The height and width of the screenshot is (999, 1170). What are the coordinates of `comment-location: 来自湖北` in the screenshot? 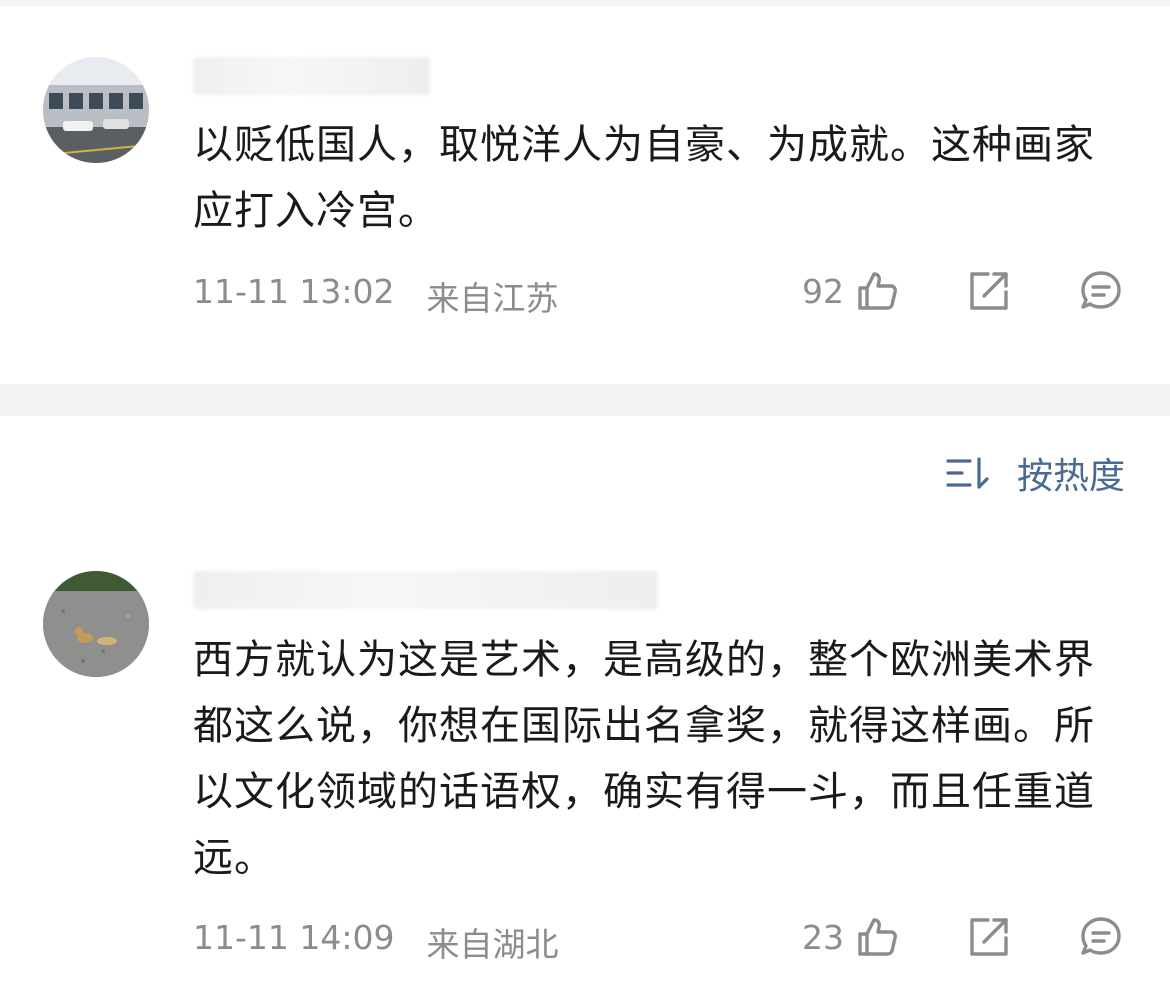 It's located at (492, 944).